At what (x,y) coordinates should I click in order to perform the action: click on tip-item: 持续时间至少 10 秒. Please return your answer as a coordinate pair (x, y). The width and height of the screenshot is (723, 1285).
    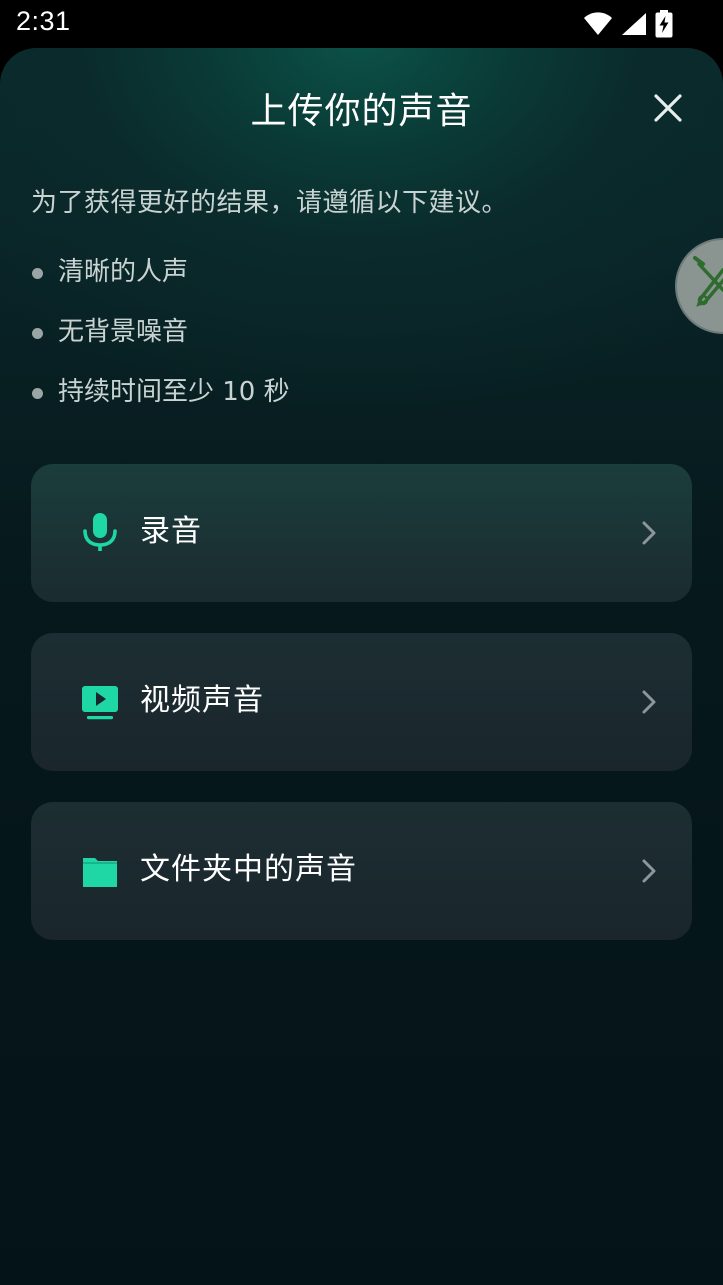
    Looking at the image, I should click on (160, 404).